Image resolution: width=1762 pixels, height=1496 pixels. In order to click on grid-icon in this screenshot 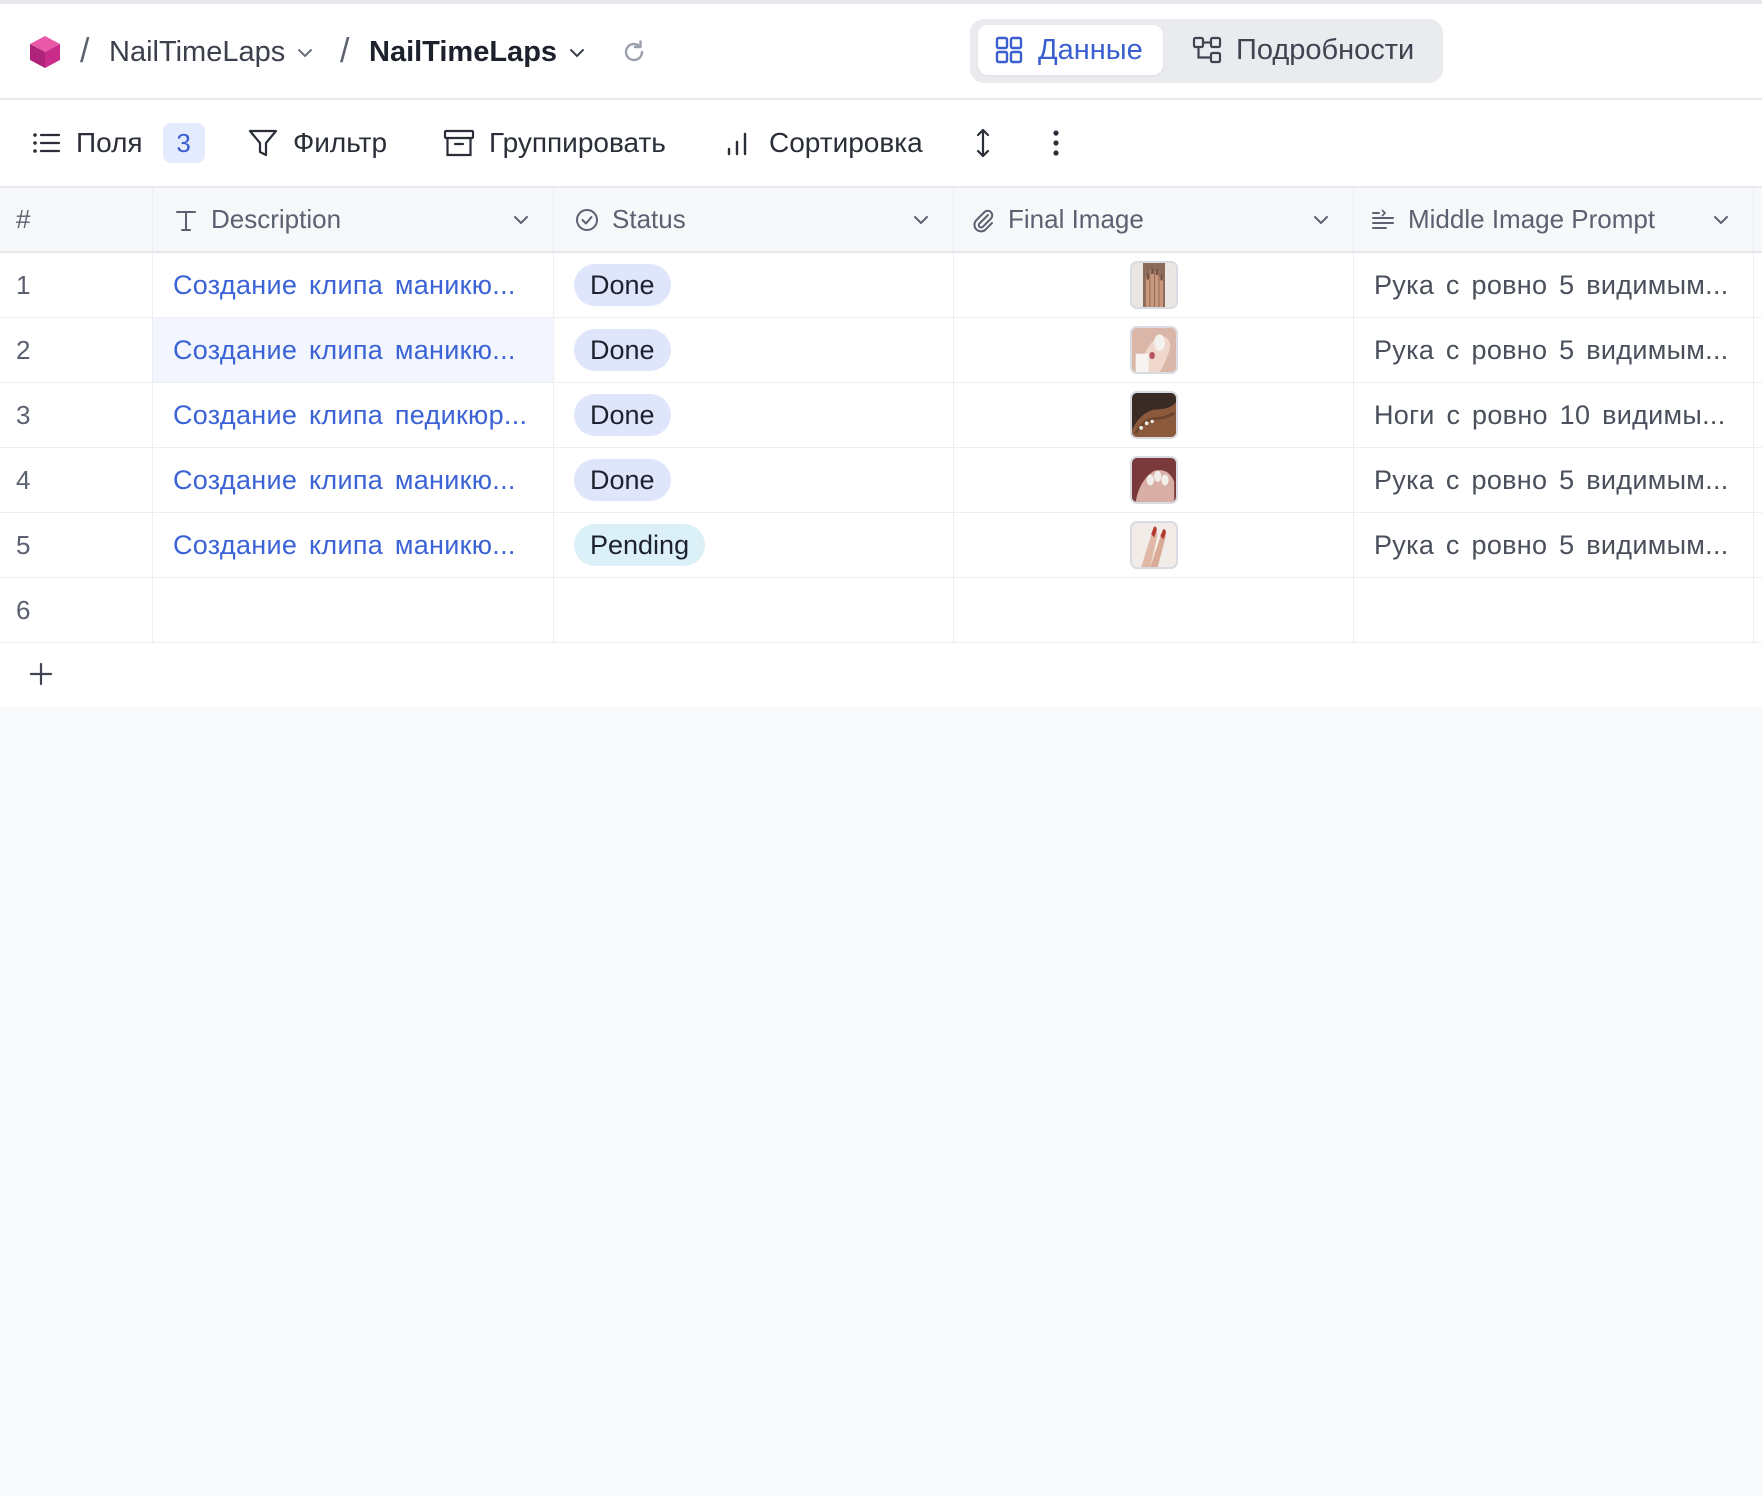, I will do `click(1009, 50)`.